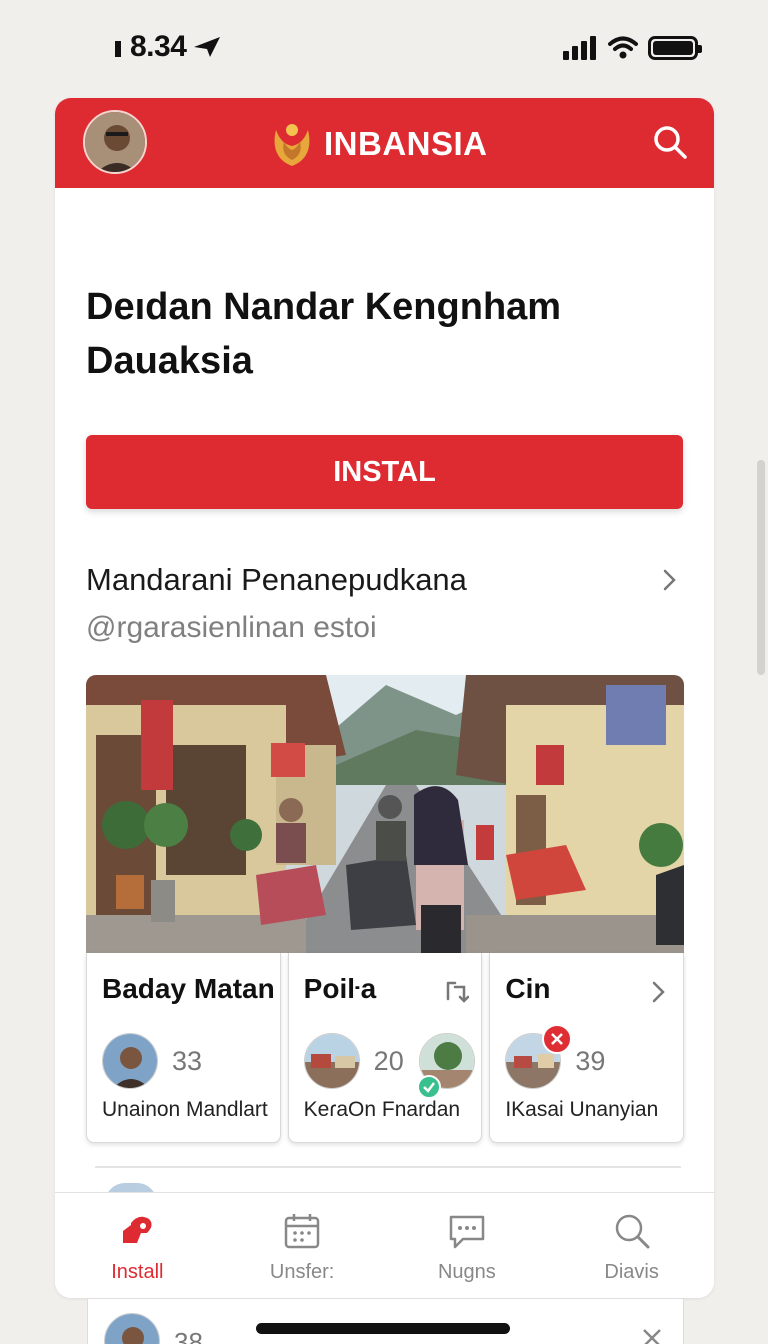 This screenshot has height=1344, width=768. I want to click on card-title: Poiŀa, so click(340, 988).